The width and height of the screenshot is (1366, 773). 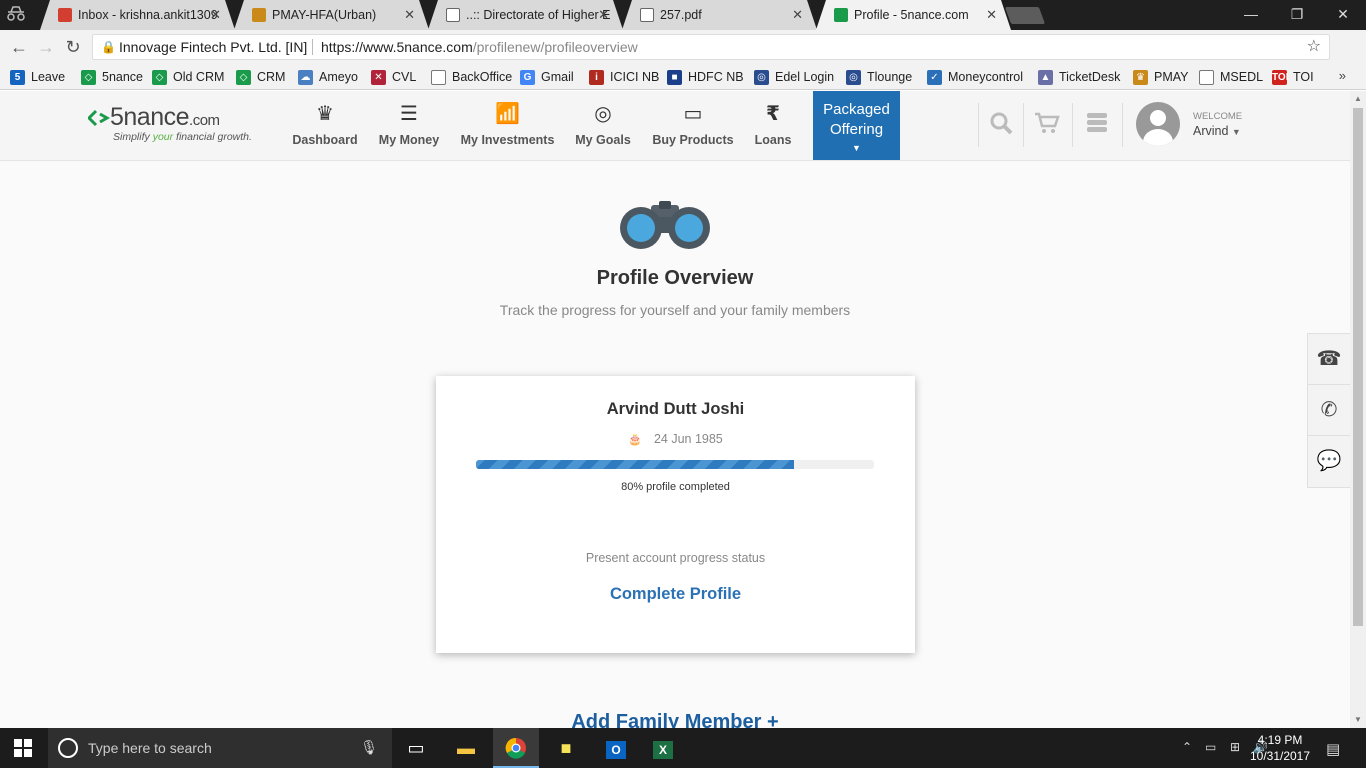 I want to click on task-view-icon: ▭, so click(x=416, y=748).